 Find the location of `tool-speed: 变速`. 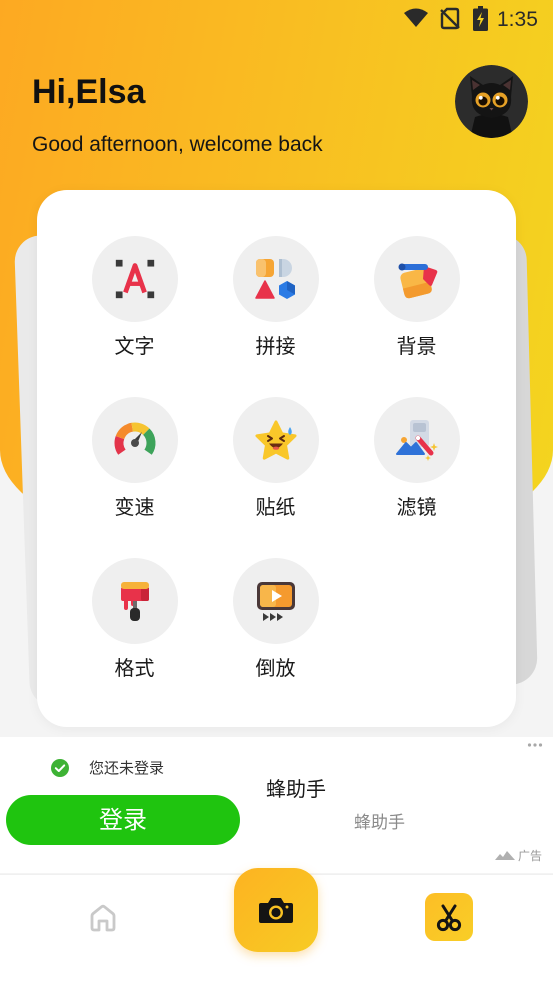

tool-speed: 变速 is located at coordinates (134, 477).